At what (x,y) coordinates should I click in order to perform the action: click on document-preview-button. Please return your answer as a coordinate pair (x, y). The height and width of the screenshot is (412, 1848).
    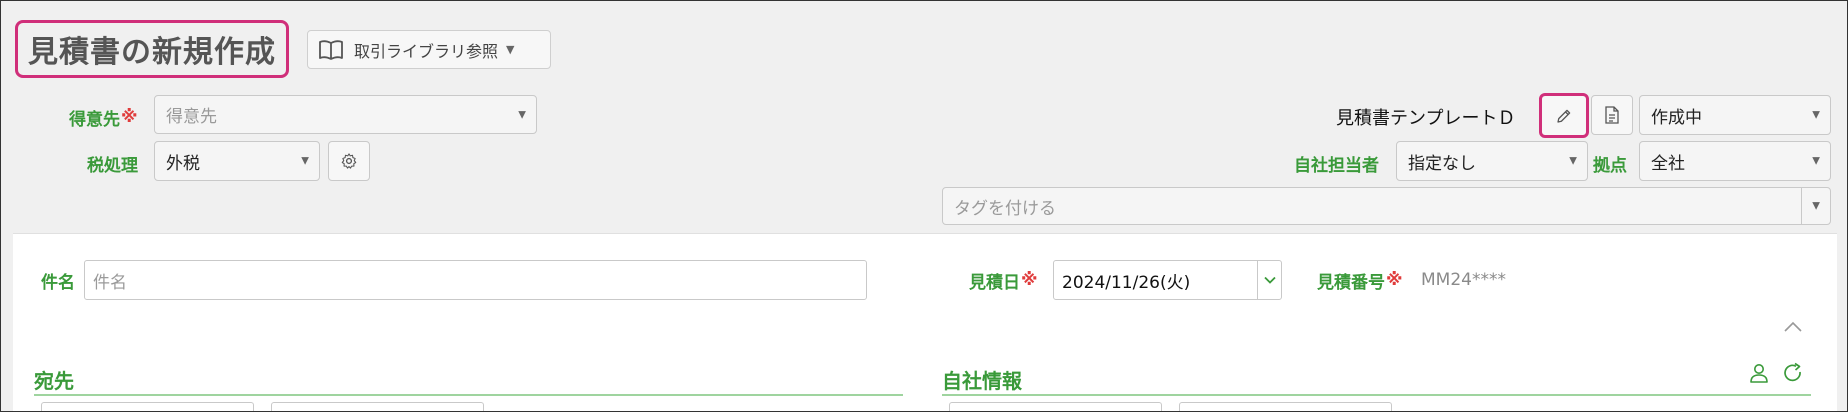
    Looking at the image, I should click on (1612, 115).